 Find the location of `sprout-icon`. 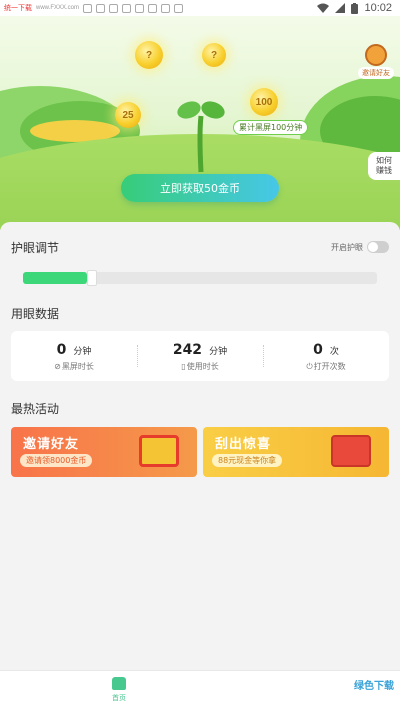

sprout-icon is located at coordinates (201, 137).